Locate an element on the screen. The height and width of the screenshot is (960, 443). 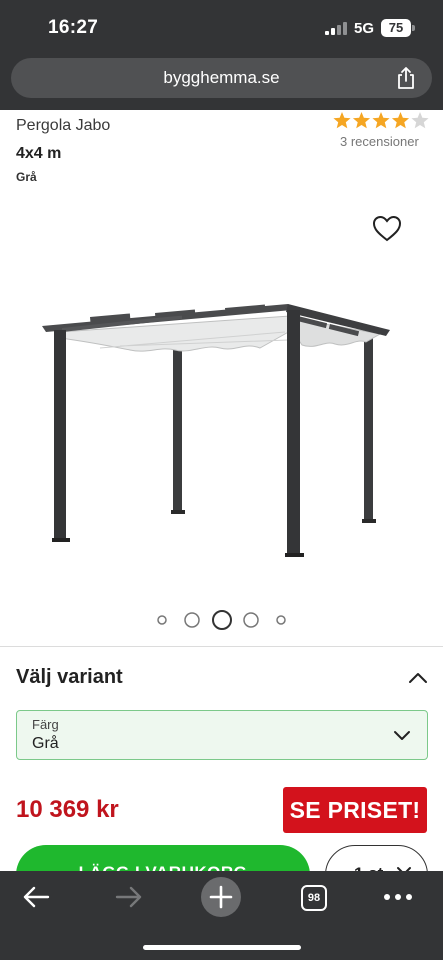
home-indicator is located at coordinates (222, 947).